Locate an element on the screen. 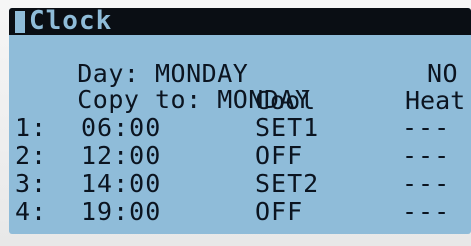 The image size is (471, 246). copy-flag: NO is located at coordinates (442, 74).